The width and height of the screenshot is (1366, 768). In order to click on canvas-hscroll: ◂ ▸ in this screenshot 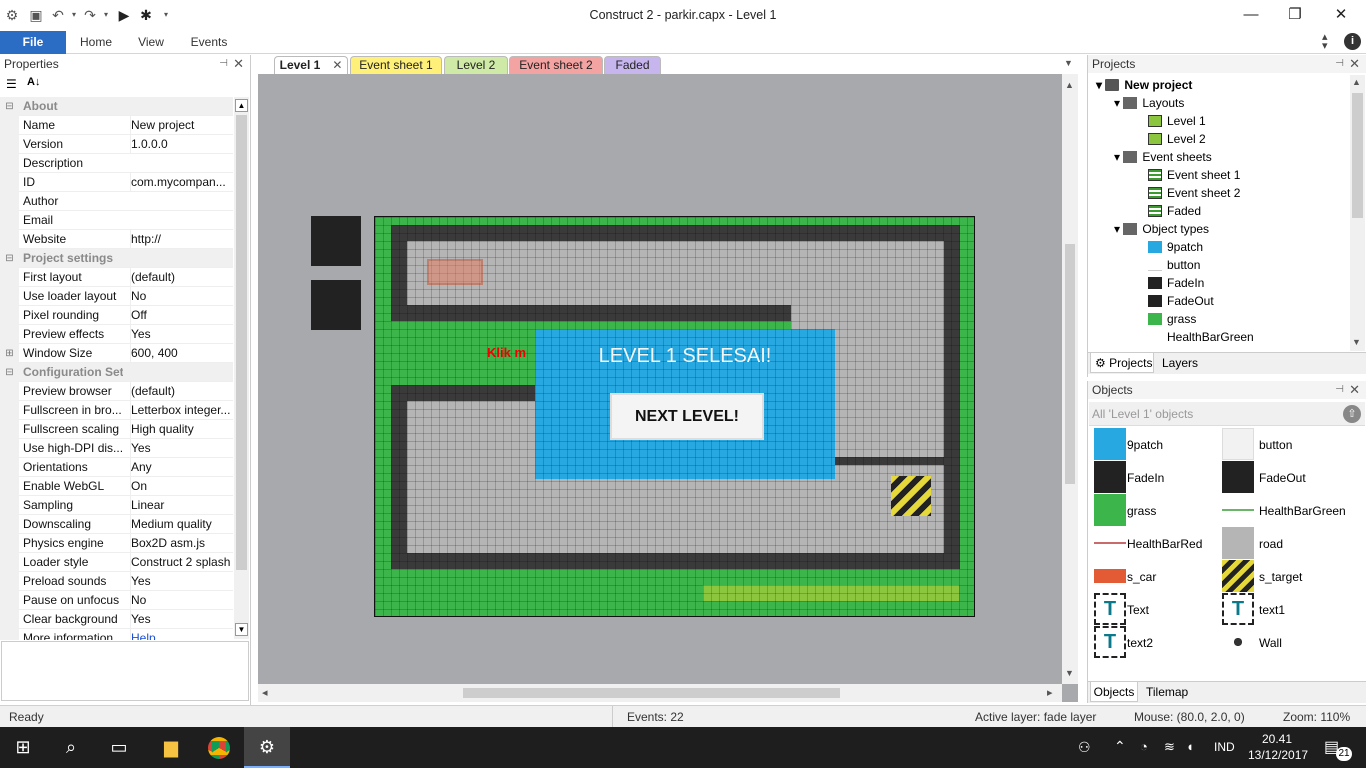, I will do `click(660, 693)`.